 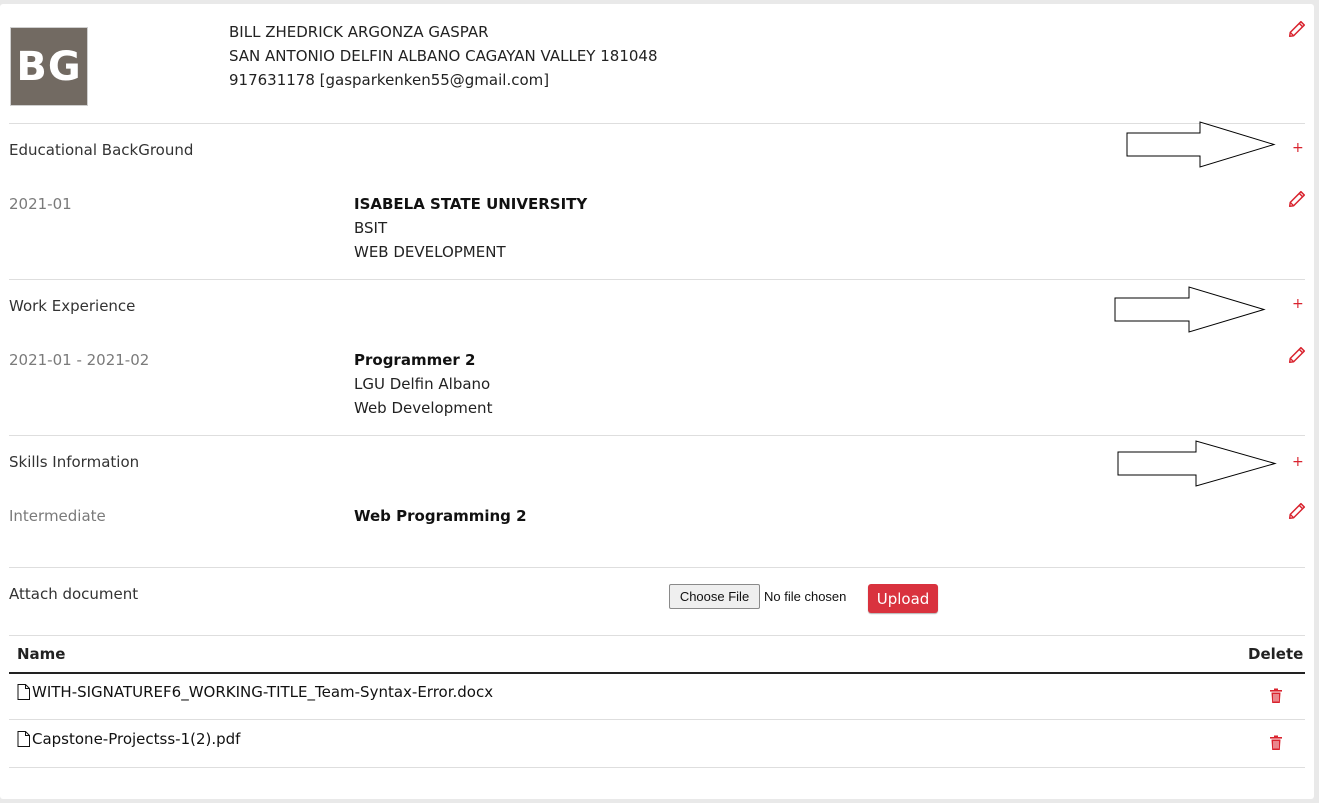 What do you see at coordinates (1297, 29) in the screenshot?
I see `edit-profile-pencil-icon` at bounding box center [1297, 29].